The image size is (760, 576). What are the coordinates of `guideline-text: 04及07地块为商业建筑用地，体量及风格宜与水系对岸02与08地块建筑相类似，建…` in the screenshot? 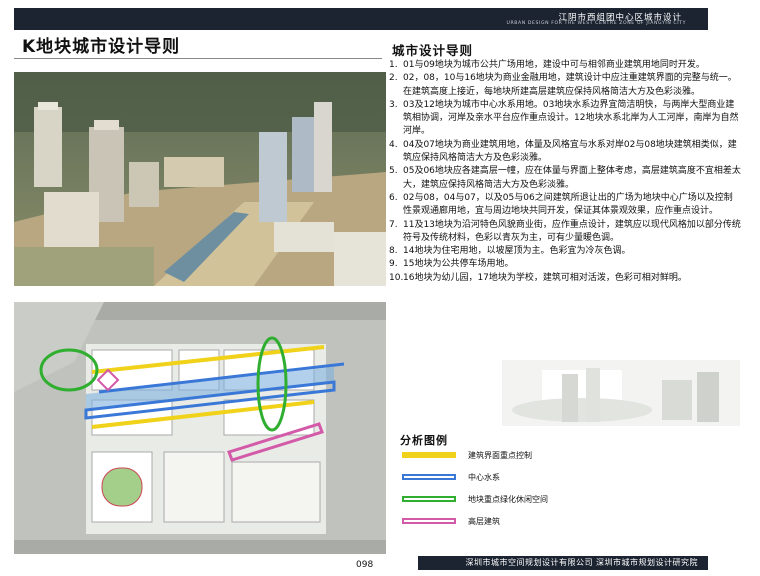 It's located at (570, 151).